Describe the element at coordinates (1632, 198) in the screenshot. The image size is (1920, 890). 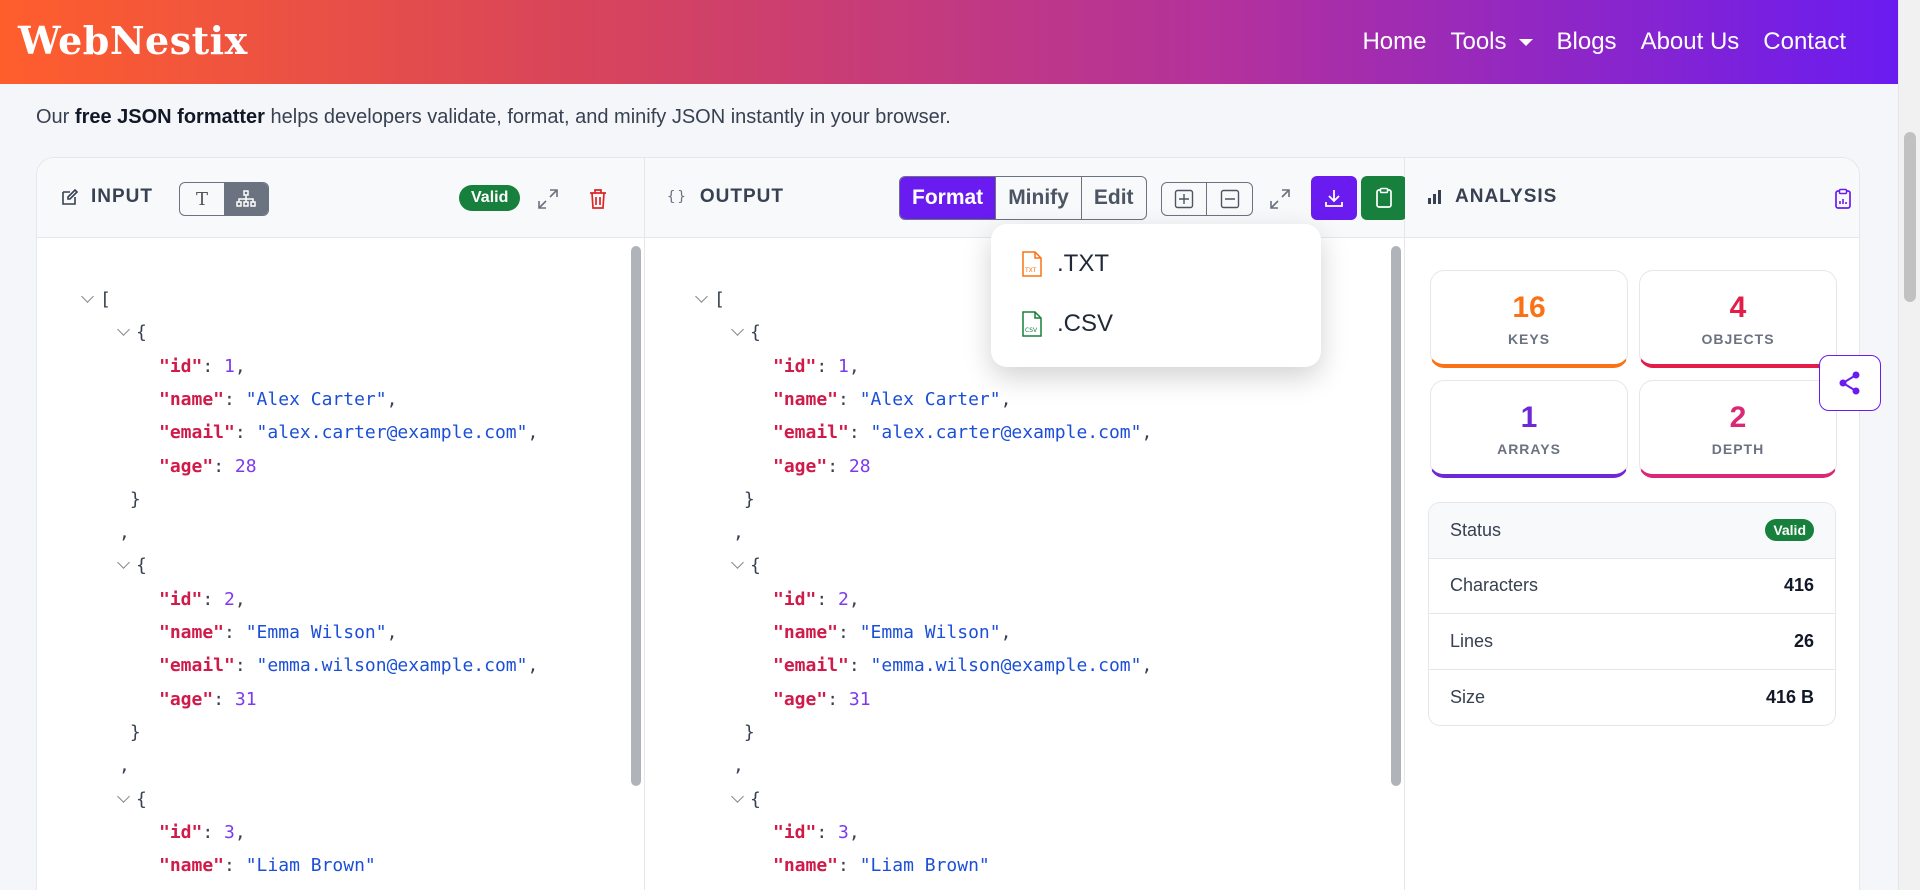
I see `analysis-panel-header: ANALYSIS` at that location.